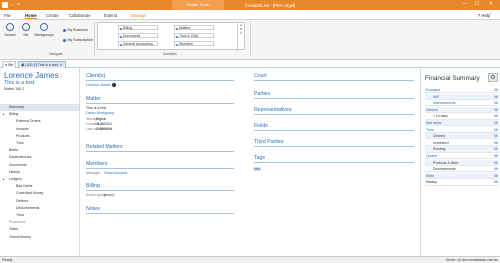  What do you see at coordinates (39, 107) in the screenshot?
I see `sidebar-item: Summary` at bounding box center [39, 107].